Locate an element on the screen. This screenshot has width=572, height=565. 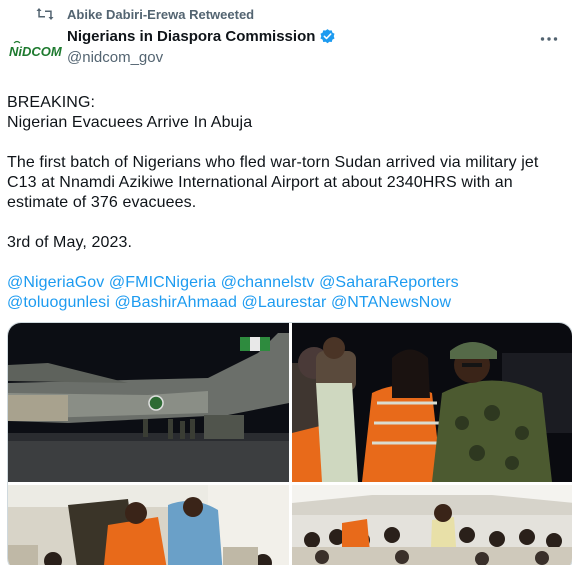
nidcom-logo: NiDCOM is located at coordinates (35, 49).